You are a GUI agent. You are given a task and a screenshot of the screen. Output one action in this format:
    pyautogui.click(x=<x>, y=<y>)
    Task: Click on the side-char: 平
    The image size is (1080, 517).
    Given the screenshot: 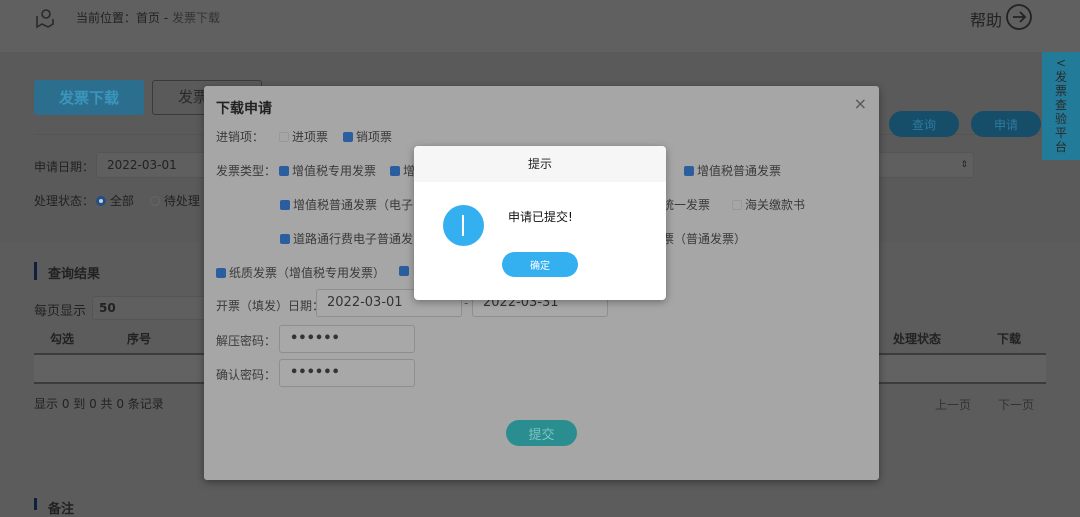 What is the action you would take?
    pyautogui.click(x=1060, y=133)
    